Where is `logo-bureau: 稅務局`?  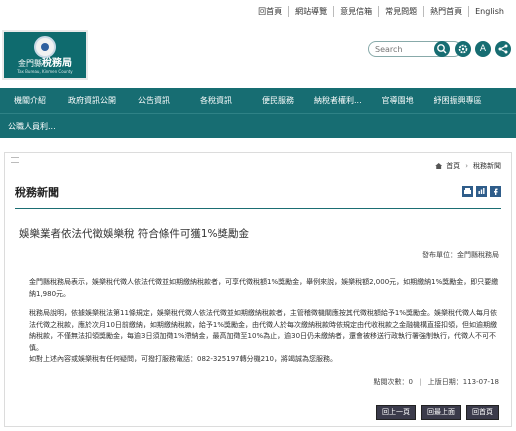 logo-bureau: 稅務局 is located at coordinates (57, 63).